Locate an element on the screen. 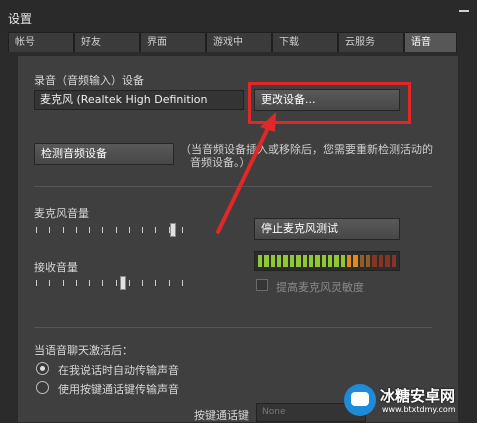 Image resolution: width=477 pixels, height=423 pixels. watermark: 冰糖安卓网 www.btxtdmy.com is located at coordinates (407, 401).